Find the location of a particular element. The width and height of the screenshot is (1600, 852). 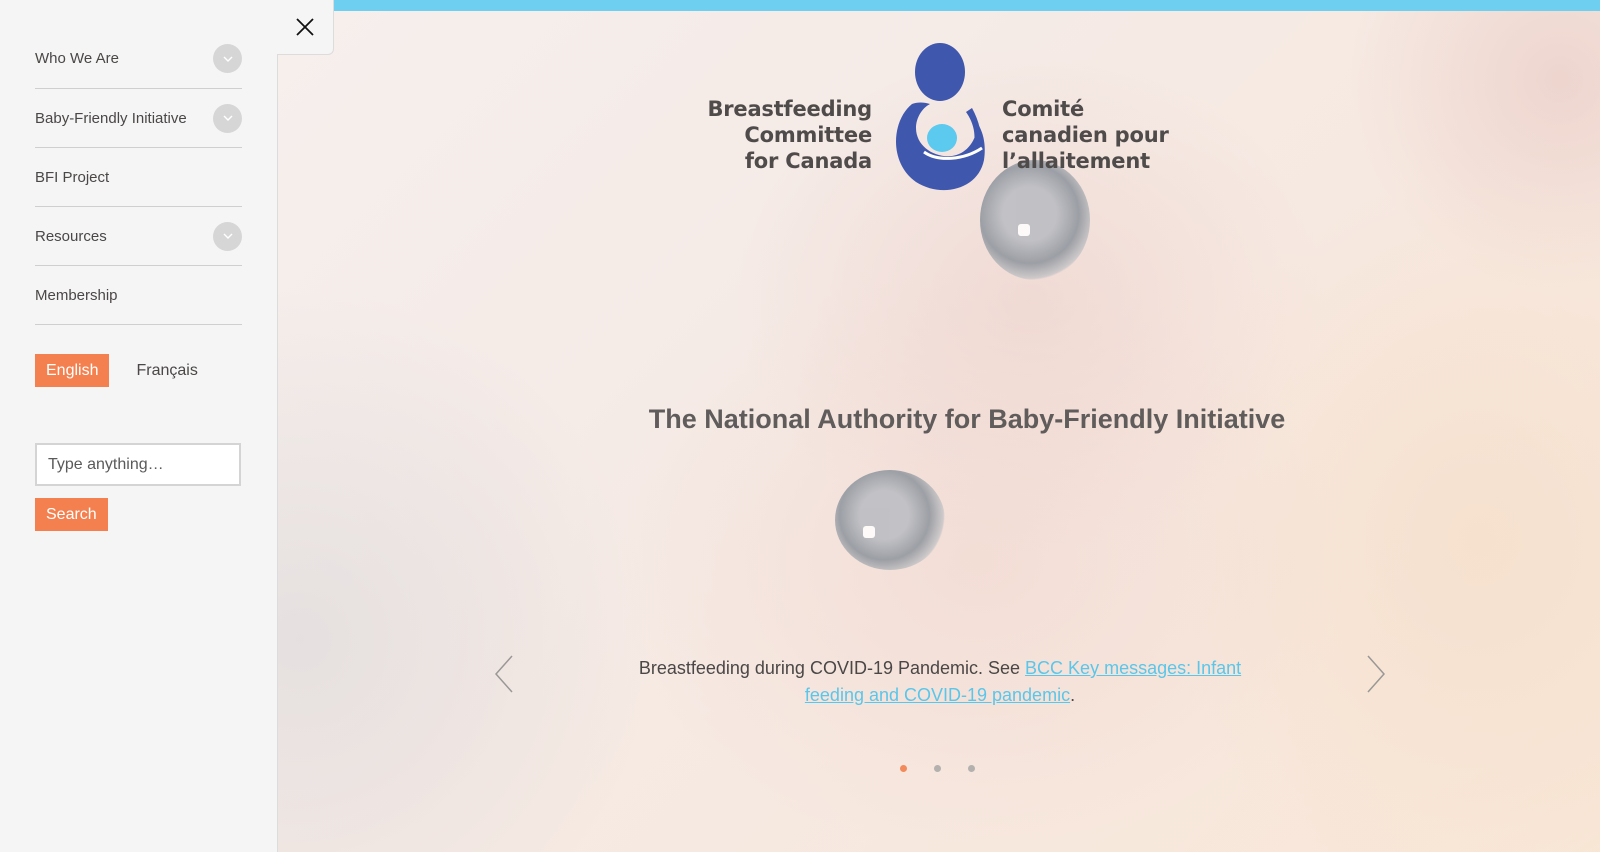

logo-en-line: for Canada is located at coordinates (808, 161).